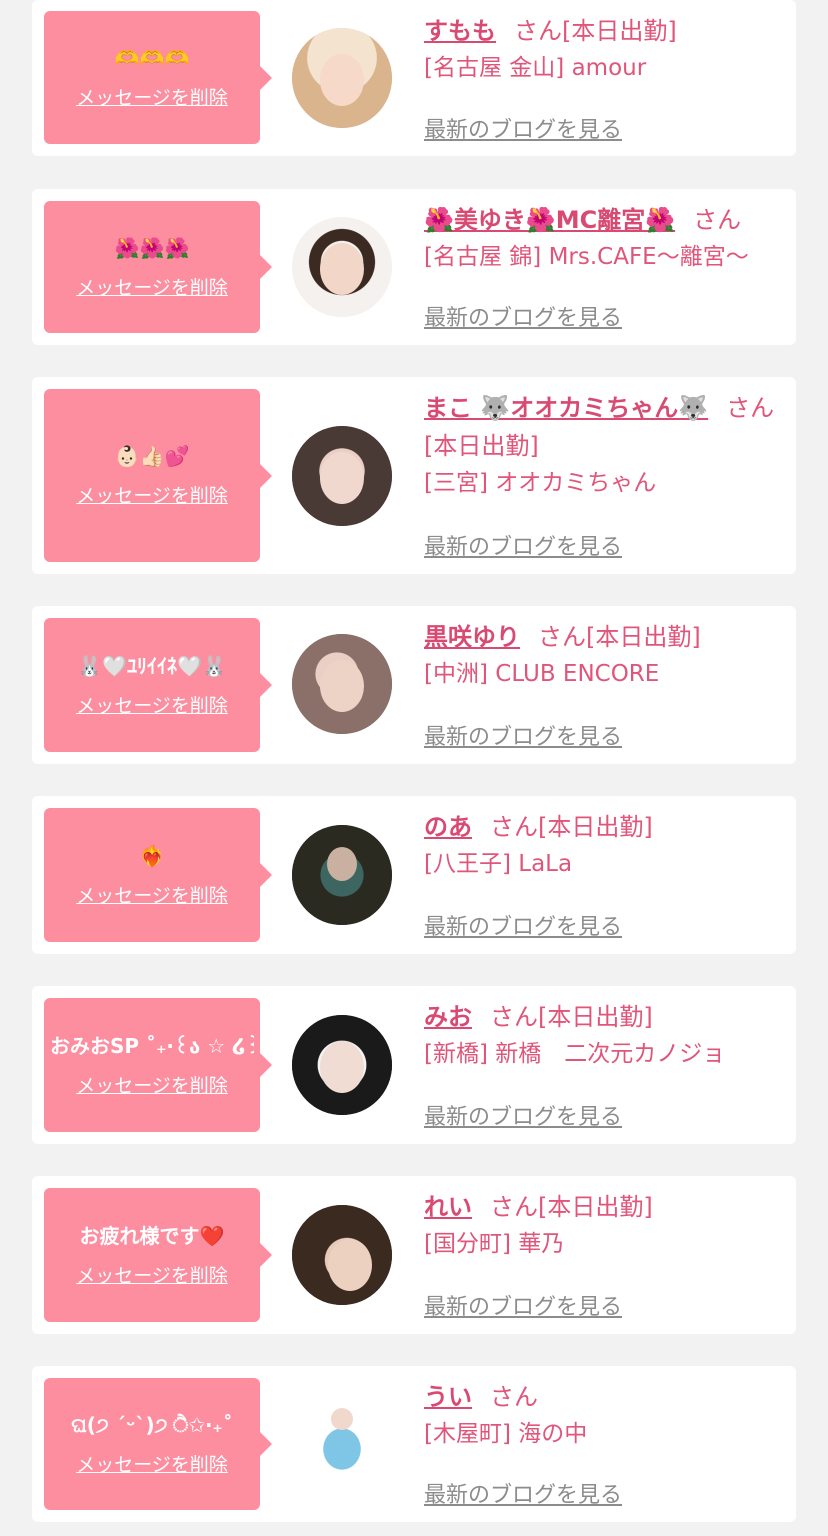 This screenshot has width=828, height=1536. Describe the element at coordinates (494, 1244) in the screenshot. I see `shop-label: [国分町] 華乃` at that location.